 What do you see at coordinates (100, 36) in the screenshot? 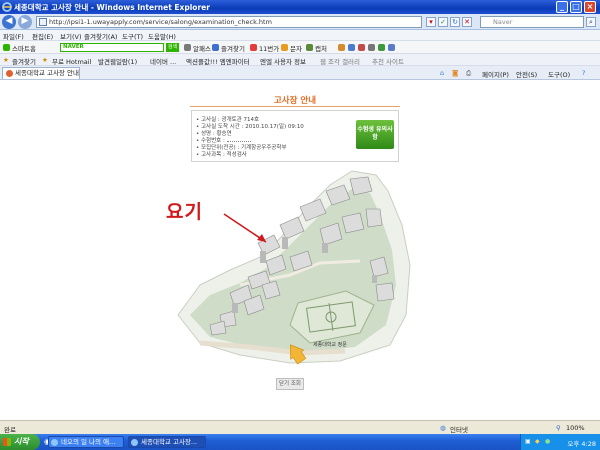
I see `menu-favorites: 즐겨찾기(A)` at bounding box center [100, 36].